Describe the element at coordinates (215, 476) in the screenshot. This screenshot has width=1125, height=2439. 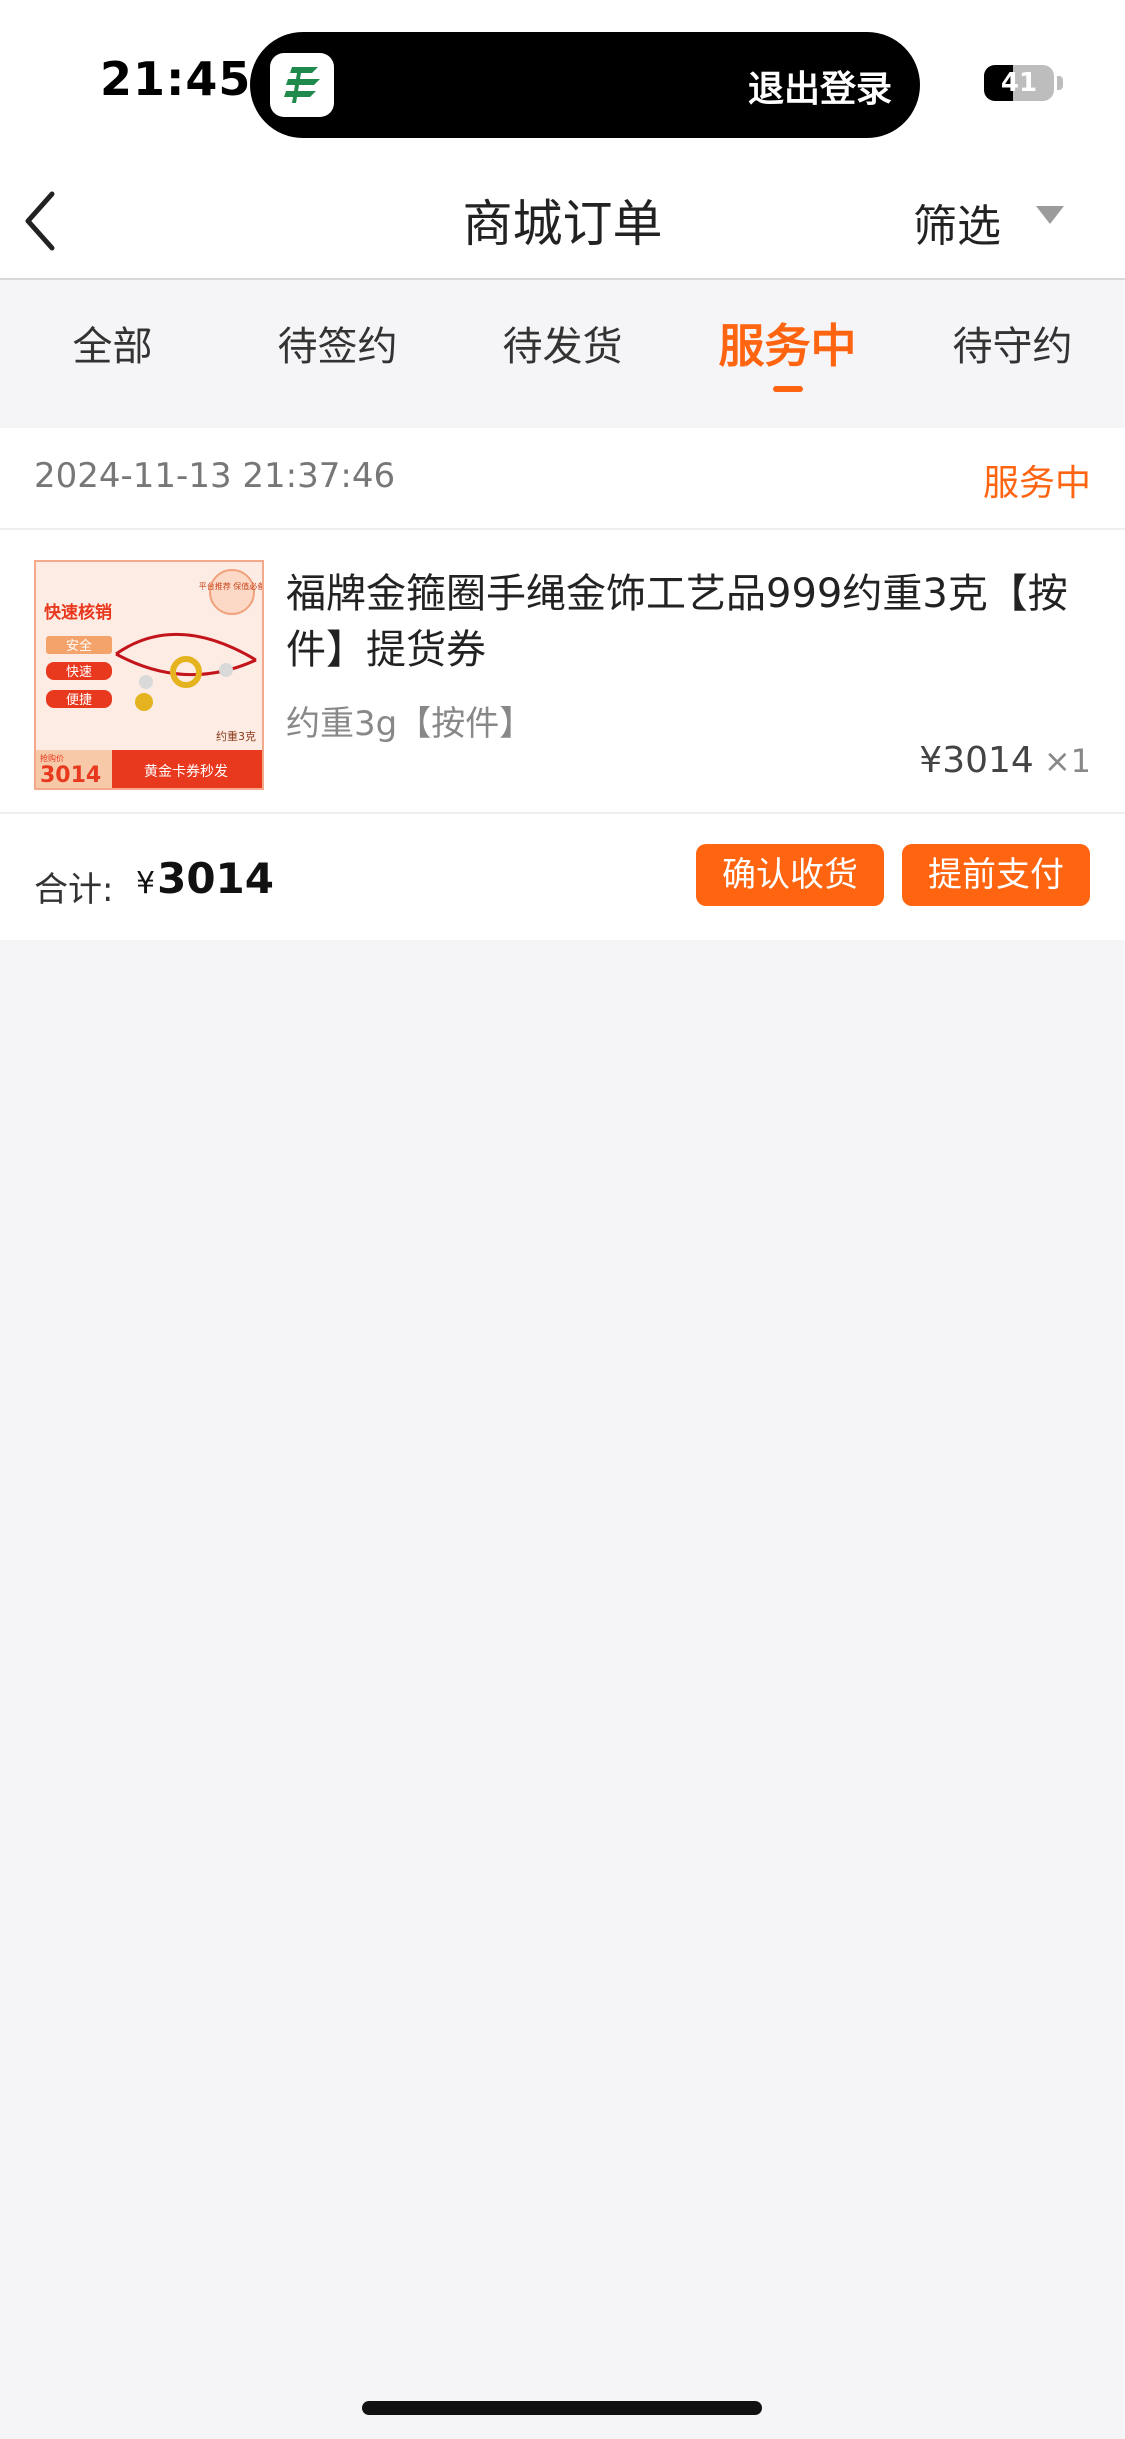
I see `order-date: 2024-11-13 21:37:46` at that location.